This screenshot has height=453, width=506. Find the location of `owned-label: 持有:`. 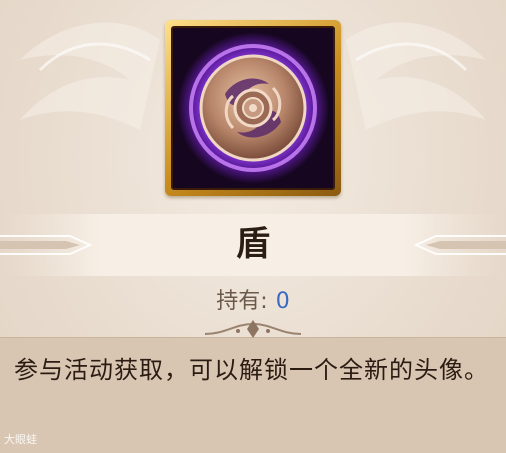

owned-label: 持有: is located at coordinates (242, 301).